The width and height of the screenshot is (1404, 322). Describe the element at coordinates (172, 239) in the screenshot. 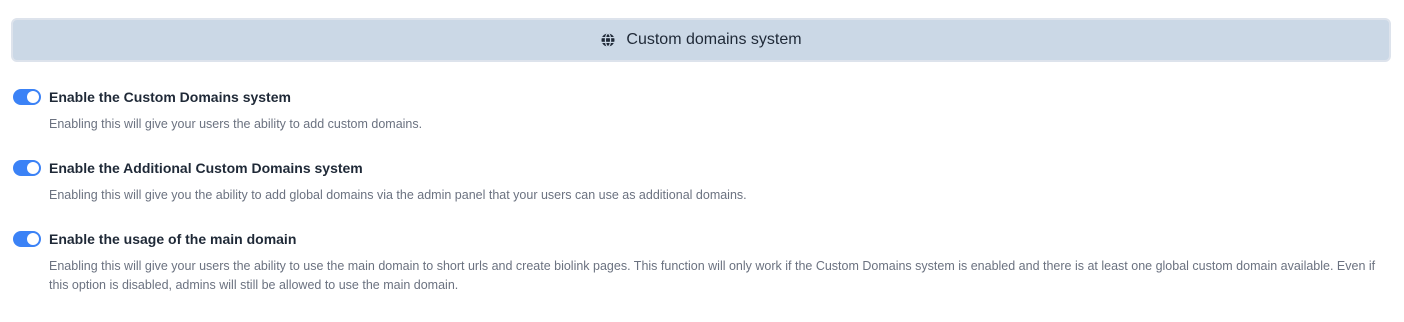

I see `option-label: Enable the usage of the main domain` at that location.